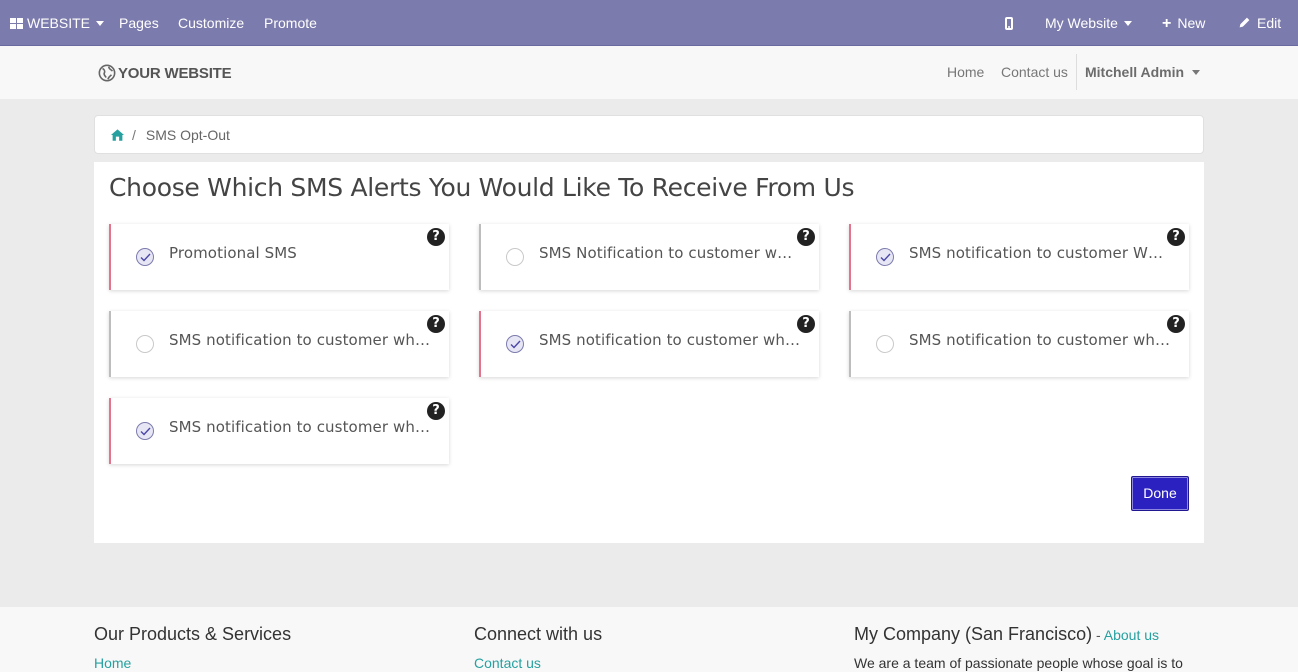 Image resolution: width=1298 pixels, height=672 pixels. I want to click on breadcrumb: / SMS Opt-Out, so click(649, 134).